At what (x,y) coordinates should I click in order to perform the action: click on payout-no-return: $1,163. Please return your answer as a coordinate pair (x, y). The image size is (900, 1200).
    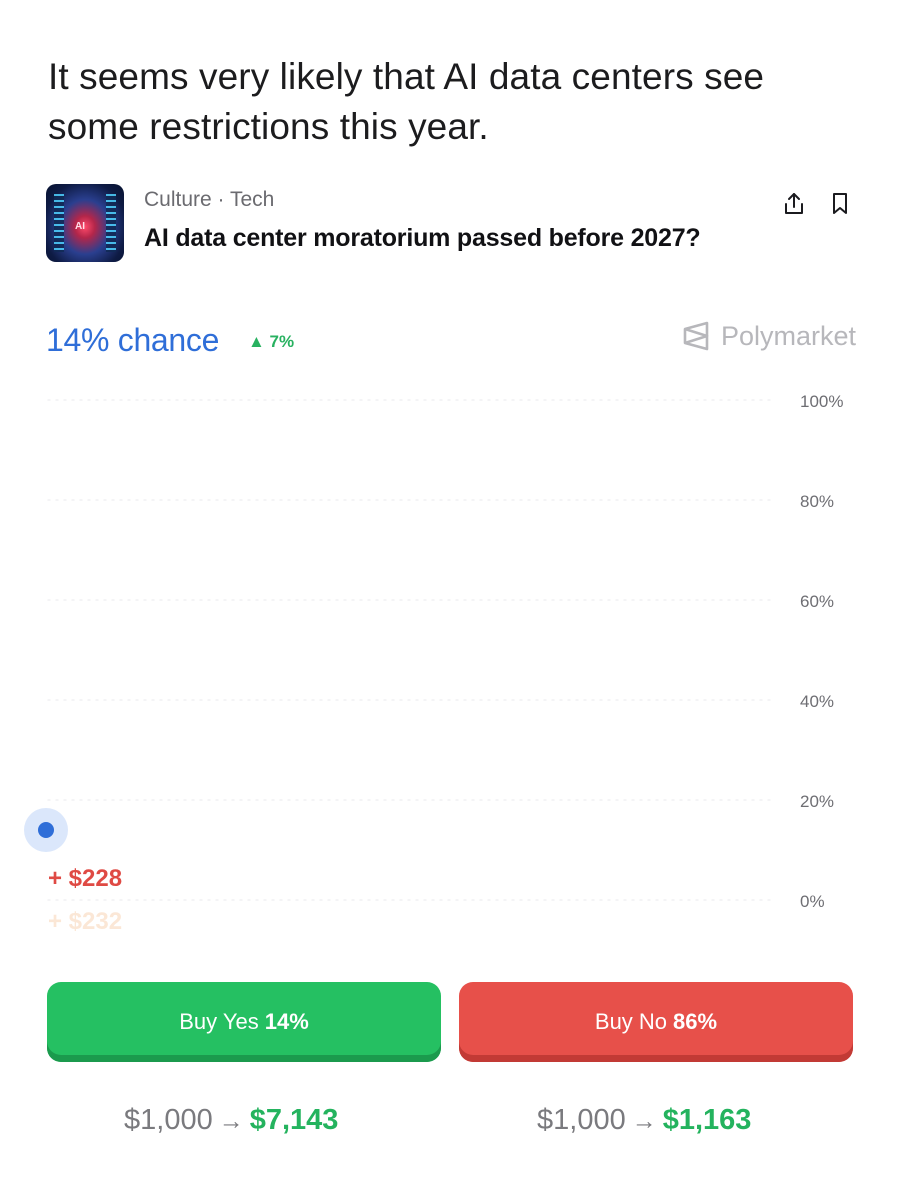
    Looking at the image, I should click on (707, 1120).